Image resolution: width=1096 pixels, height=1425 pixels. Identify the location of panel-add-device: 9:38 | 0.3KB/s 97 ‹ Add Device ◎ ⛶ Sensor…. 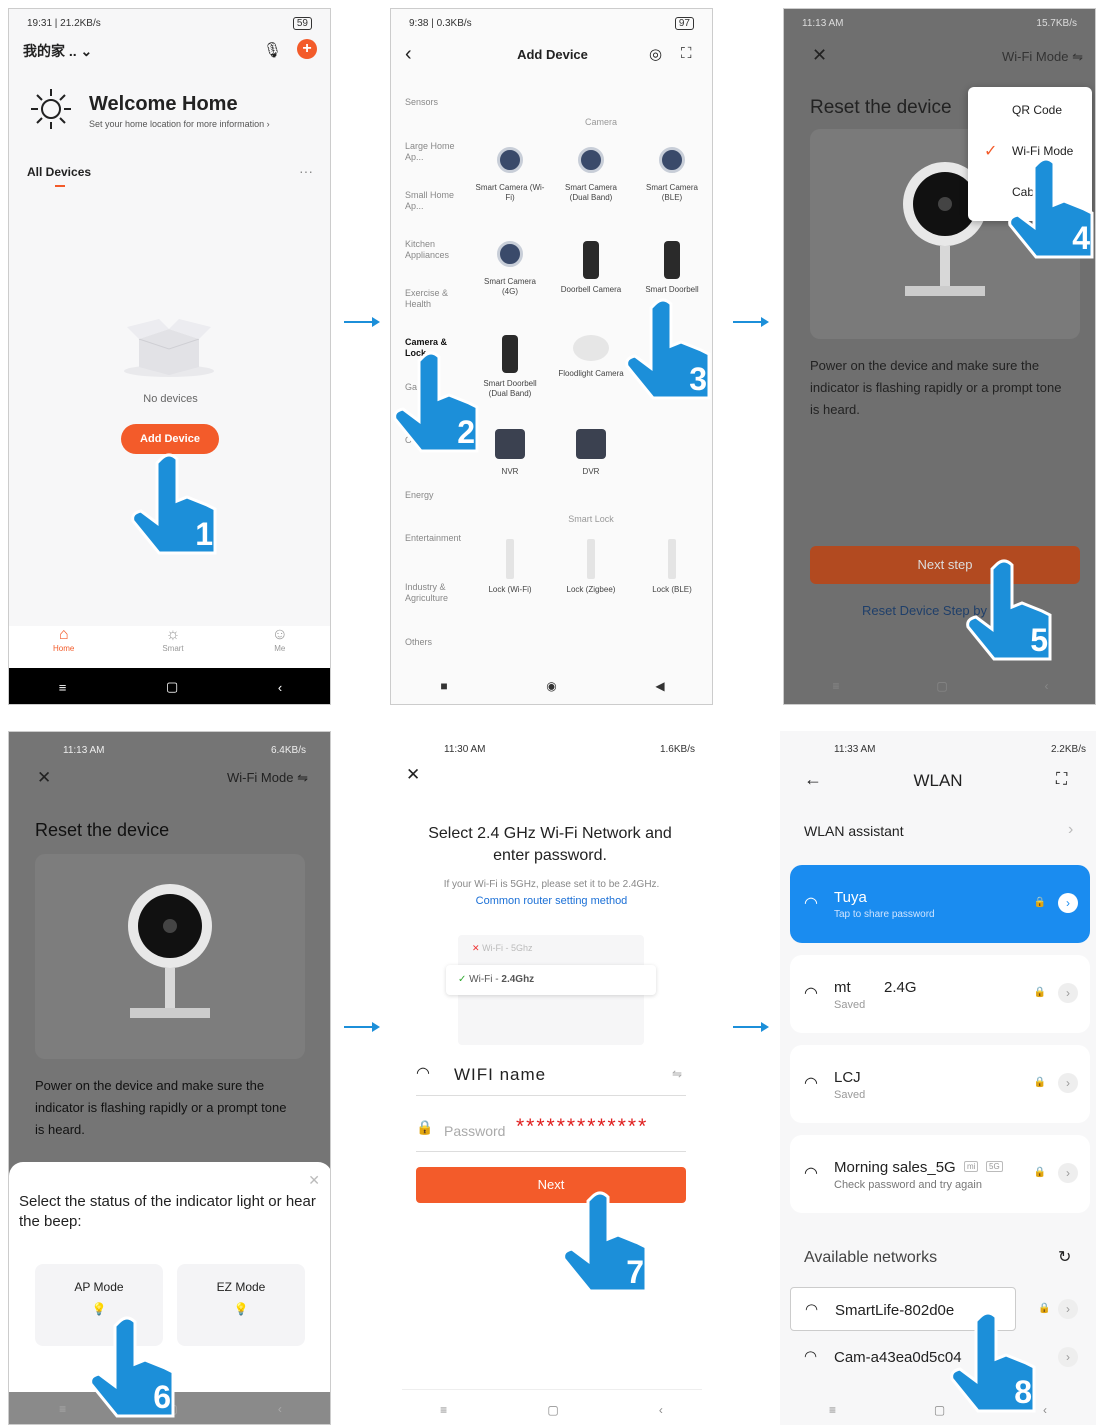
(551, 356).